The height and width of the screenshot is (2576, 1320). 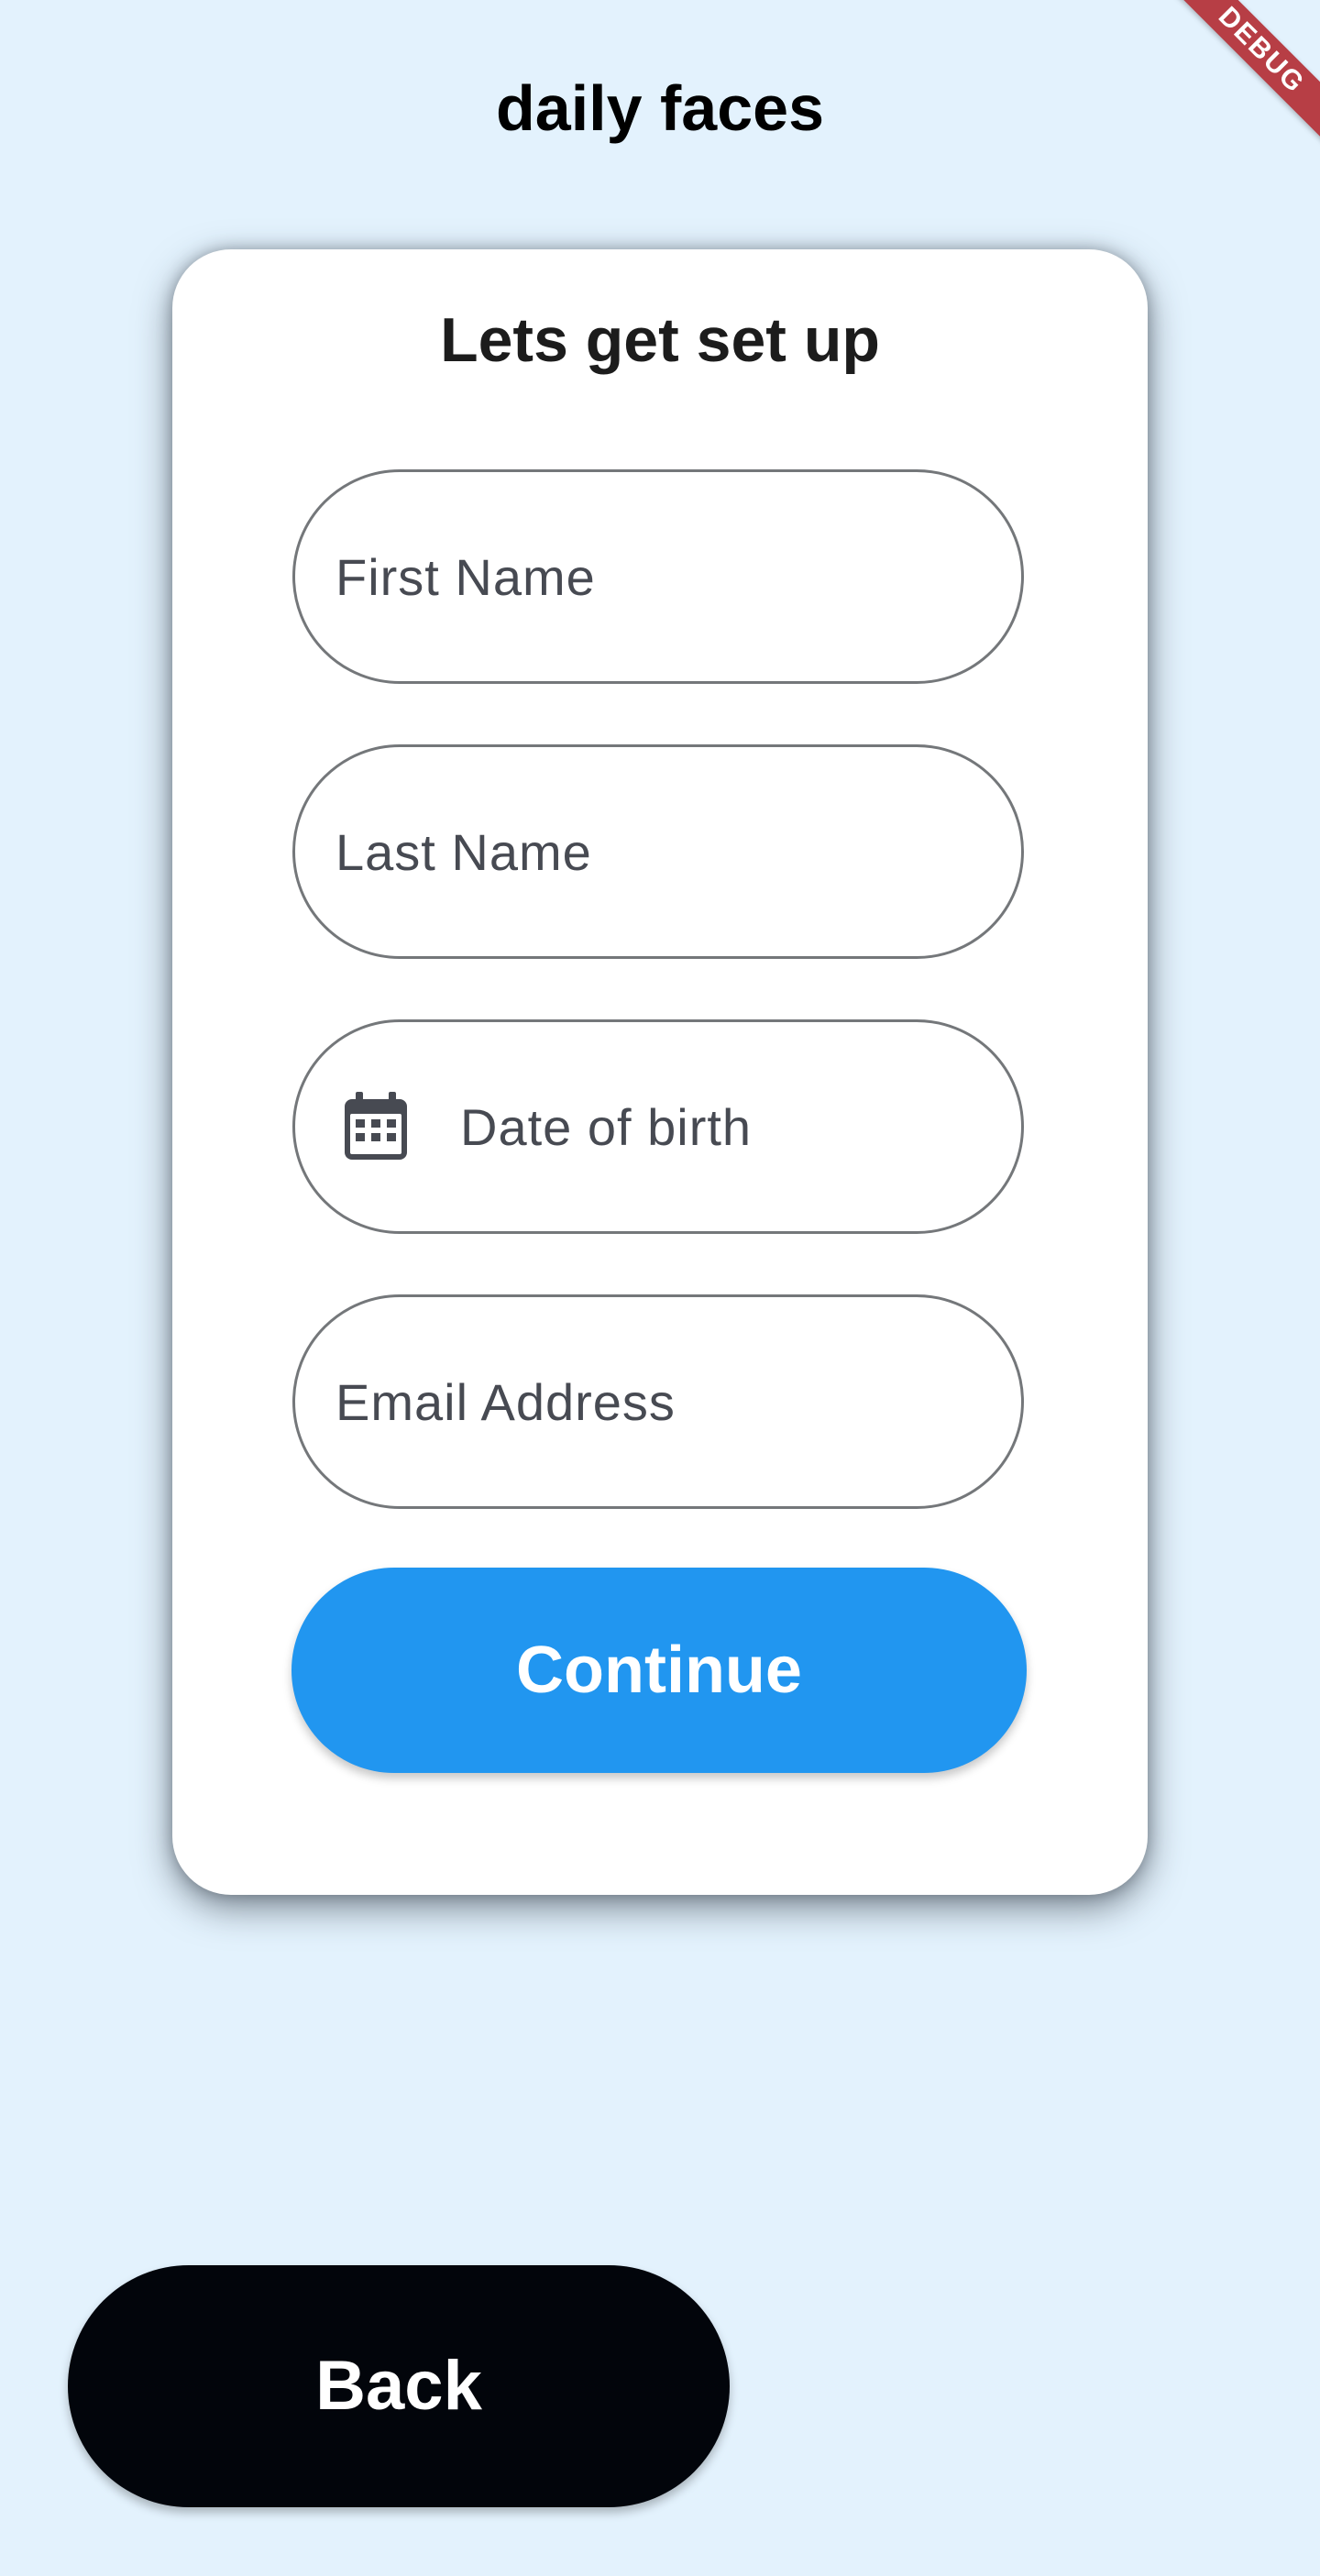 I want to click on email-field: Email Address, so click(x=658, y=1401).